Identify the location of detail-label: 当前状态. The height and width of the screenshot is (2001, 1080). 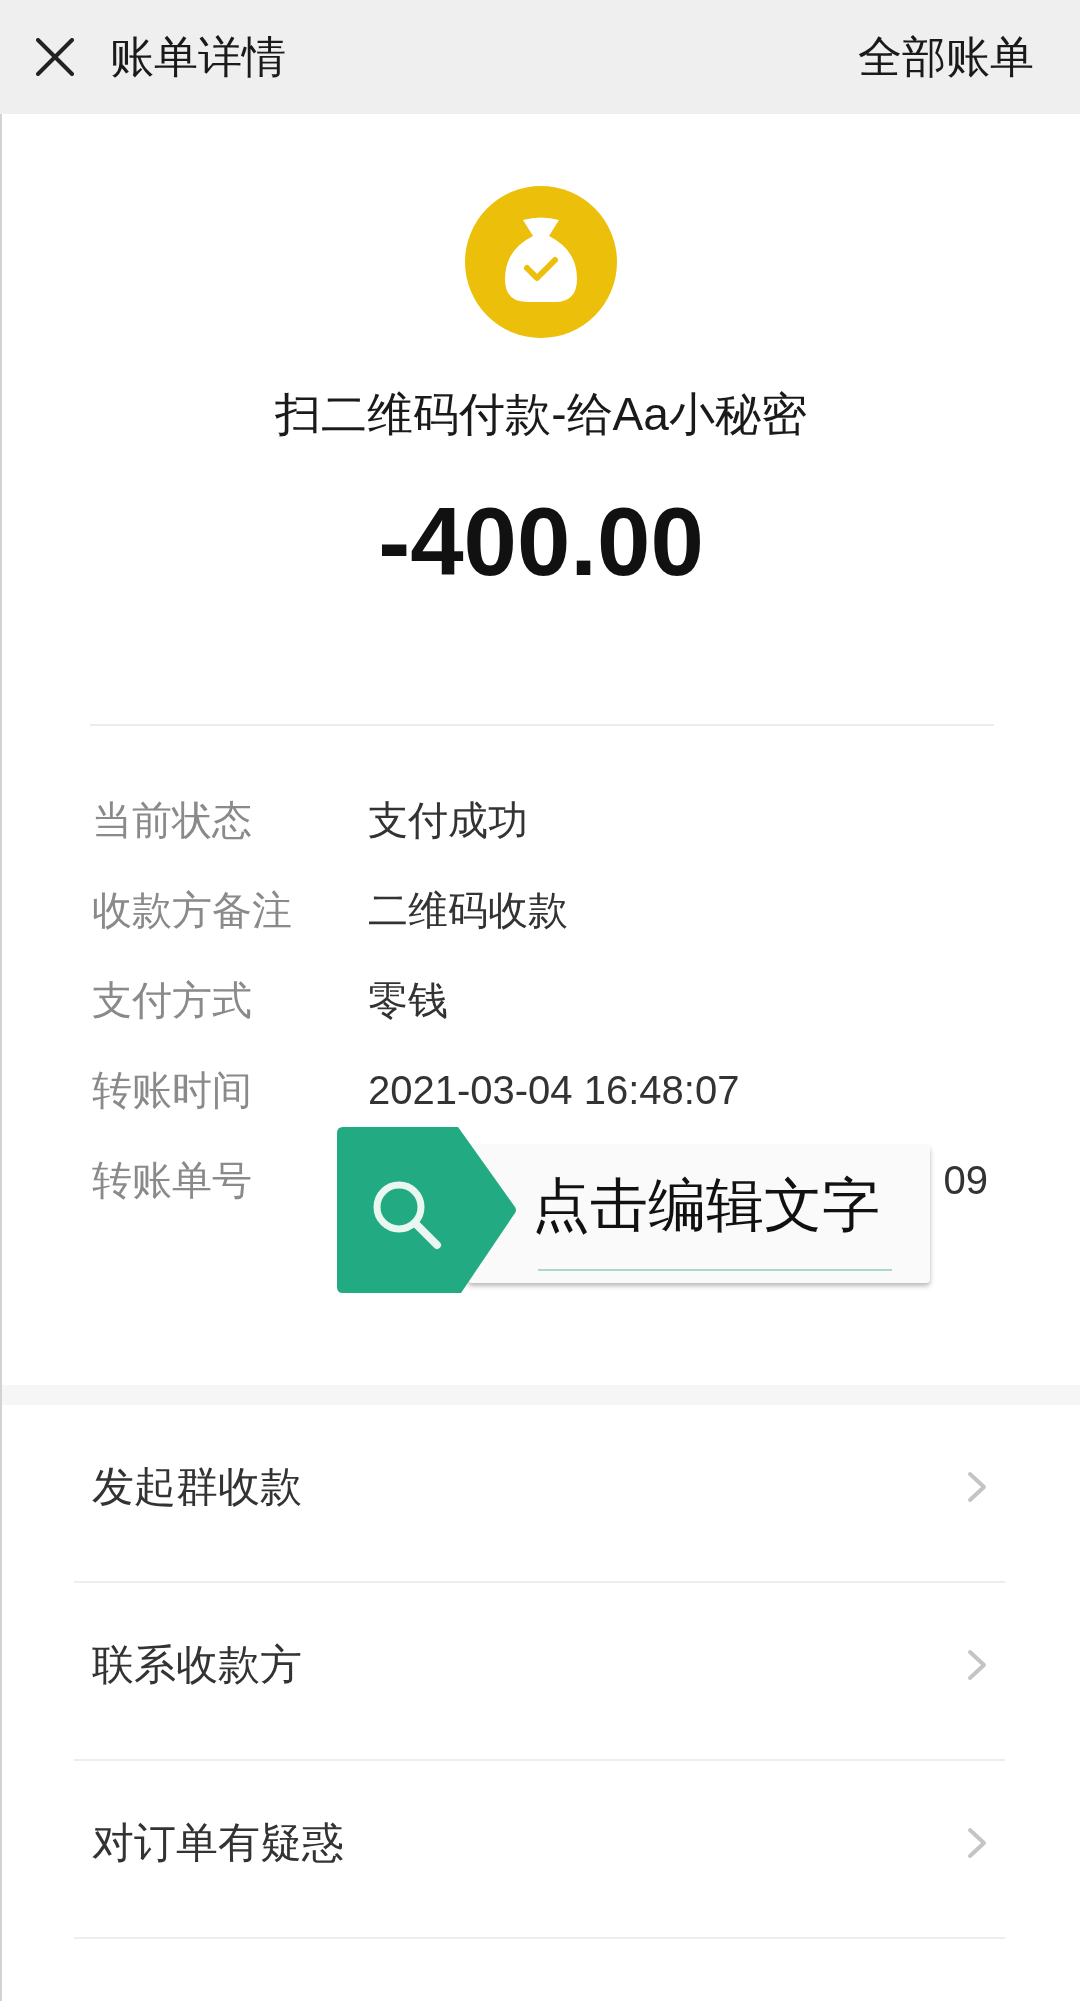
(172, 820).